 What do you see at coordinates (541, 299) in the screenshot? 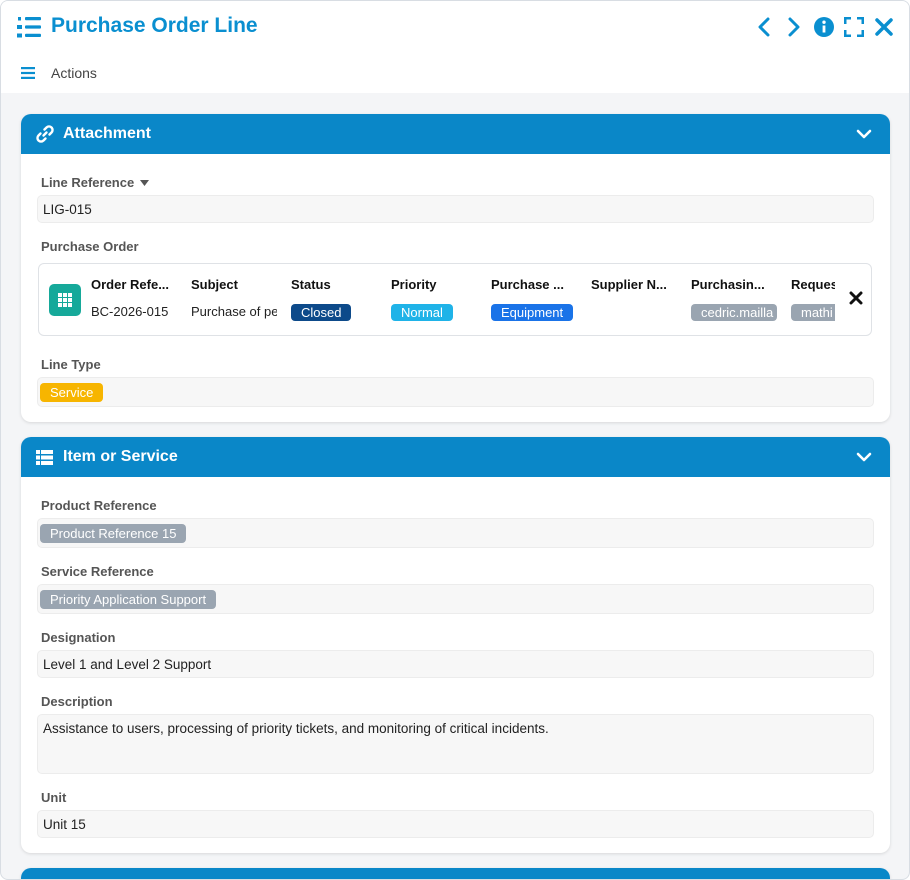
I see `po-column-purchase-type: Purchase ... Equipment` at bounding box center [541, 299].